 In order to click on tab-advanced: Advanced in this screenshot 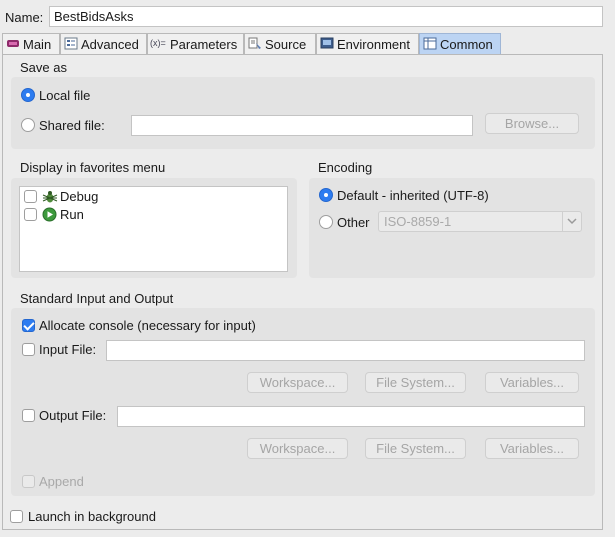, I will do `click(103, 43)`.